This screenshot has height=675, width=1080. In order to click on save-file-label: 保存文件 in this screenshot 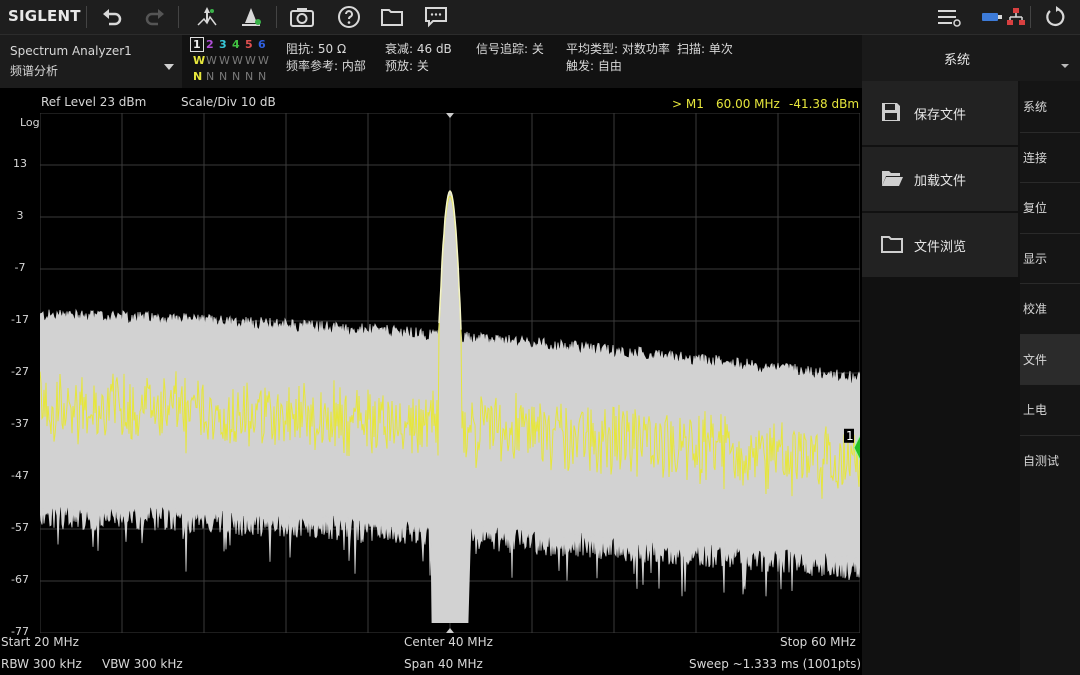, I will do `click(940, 115)`.